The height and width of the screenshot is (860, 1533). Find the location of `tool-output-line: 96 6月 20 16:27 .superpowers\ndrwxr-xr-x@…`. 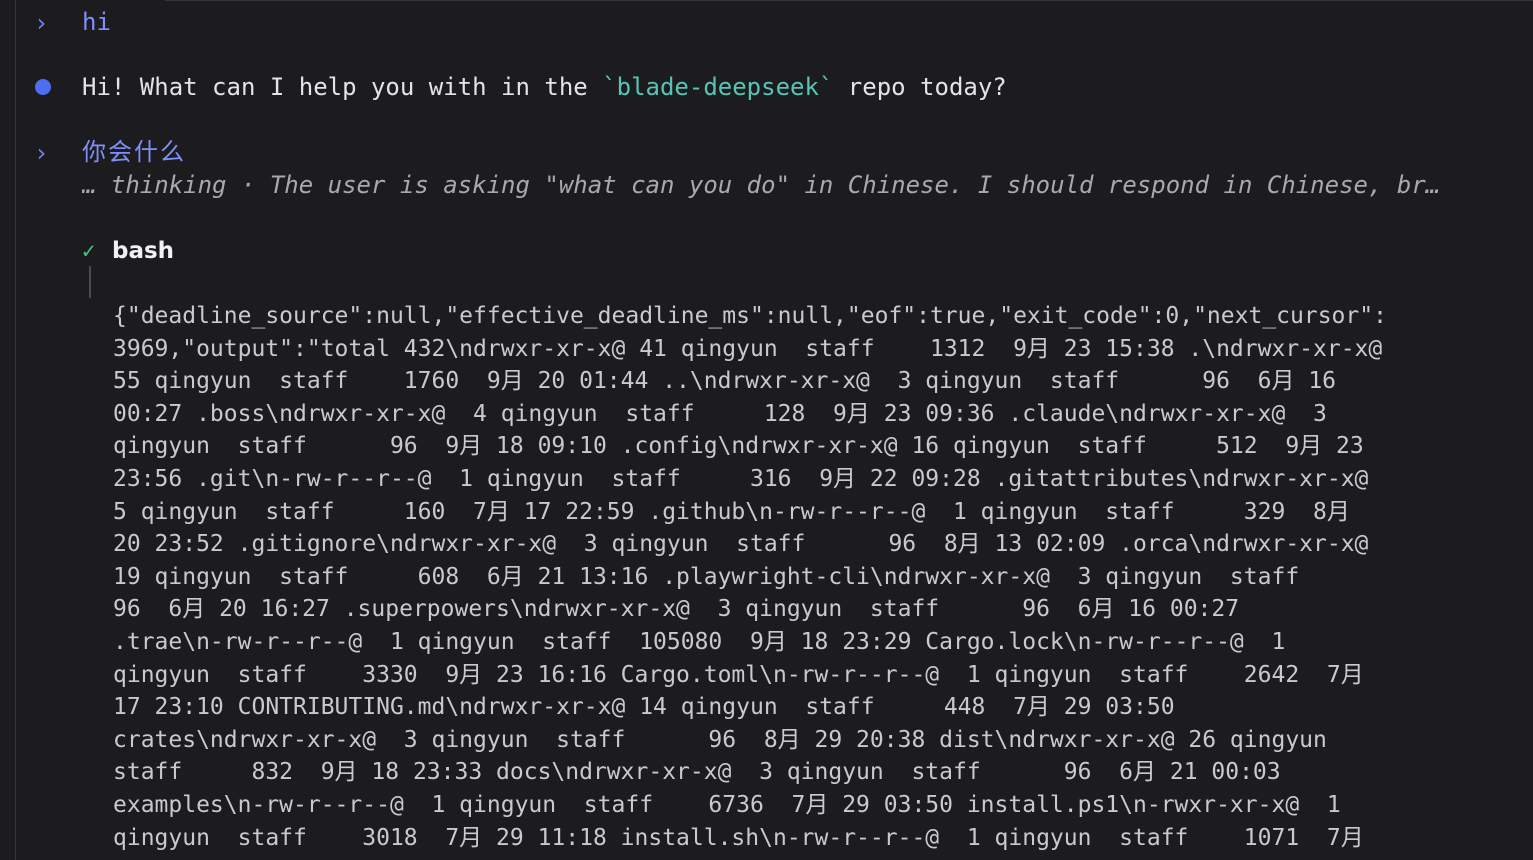

tool-output-line: 96 6月 20 16:27 .superpowers\ndrwxr-xr-x@… is located at coordinates (676, 609).